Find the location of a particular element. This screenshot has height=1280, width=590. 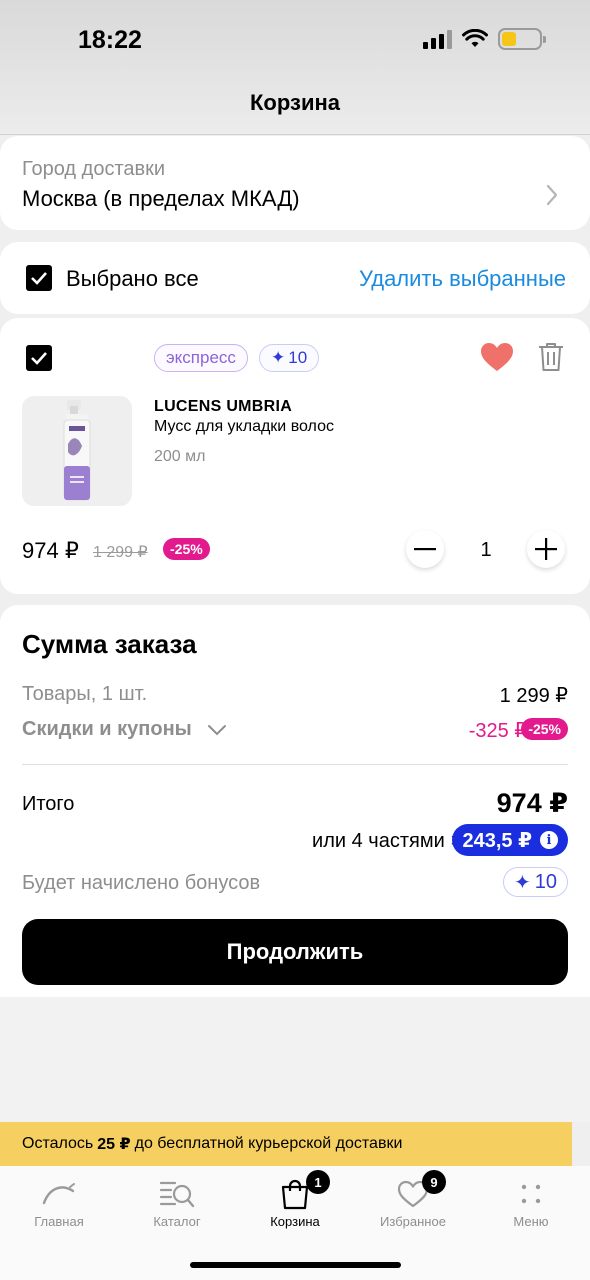

installments-text: или 4 частями × is located at coordinates (387, 841).